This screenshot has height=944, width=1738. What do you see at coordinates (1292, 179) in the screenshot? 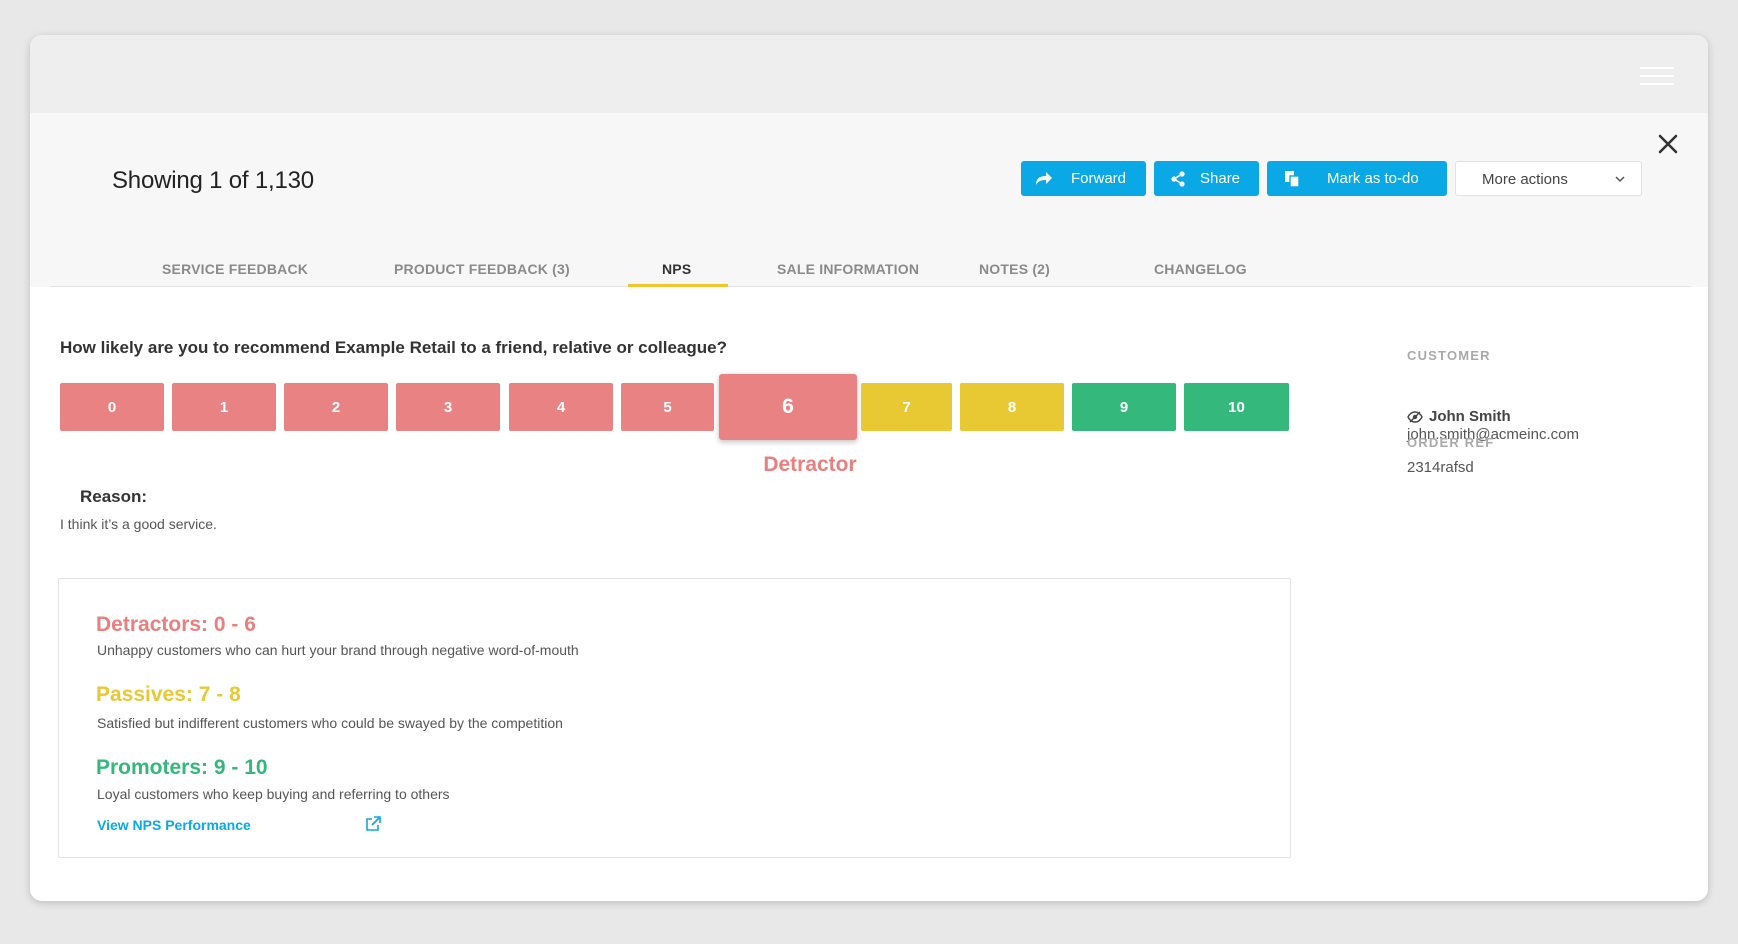
I see `copy-icon` at bounding box center [1292, 179].